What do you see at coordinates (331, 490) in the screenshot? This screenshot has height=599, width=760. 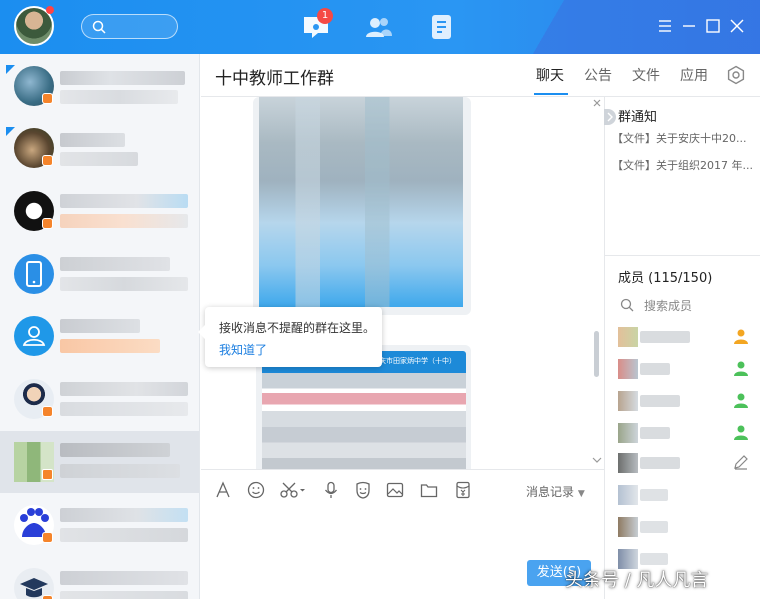 I see `microphone-icon` at bounding box center [331, 490].